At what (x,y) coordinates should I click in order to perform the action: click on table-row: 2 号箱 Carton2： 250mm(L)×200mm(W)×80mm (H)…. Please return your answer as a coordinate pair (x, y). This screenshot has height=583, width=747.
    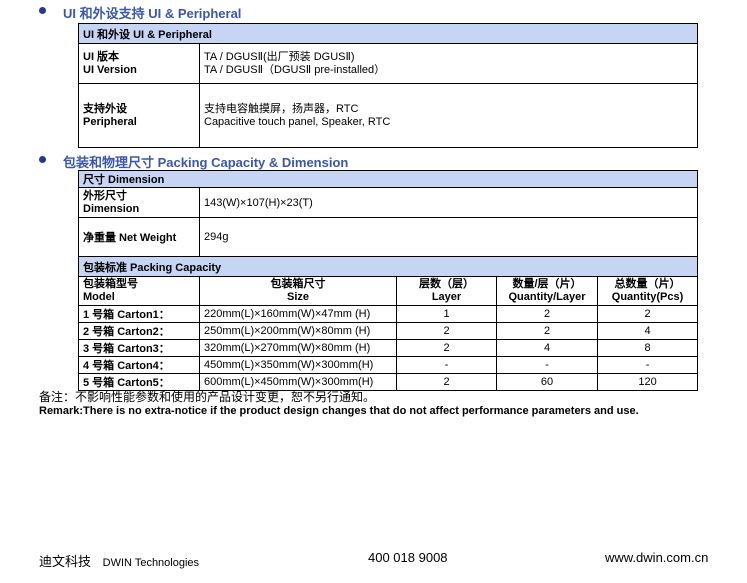
    Looking at the image, I should click on (388, 331).